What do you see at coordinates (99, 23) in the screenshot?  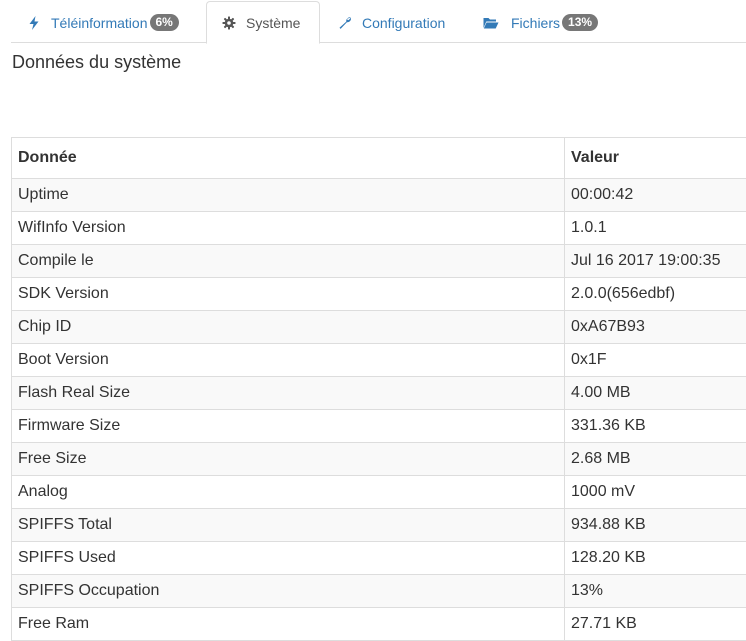 I see `tab-label: Téléinformation` at bounding box center [99, 23].